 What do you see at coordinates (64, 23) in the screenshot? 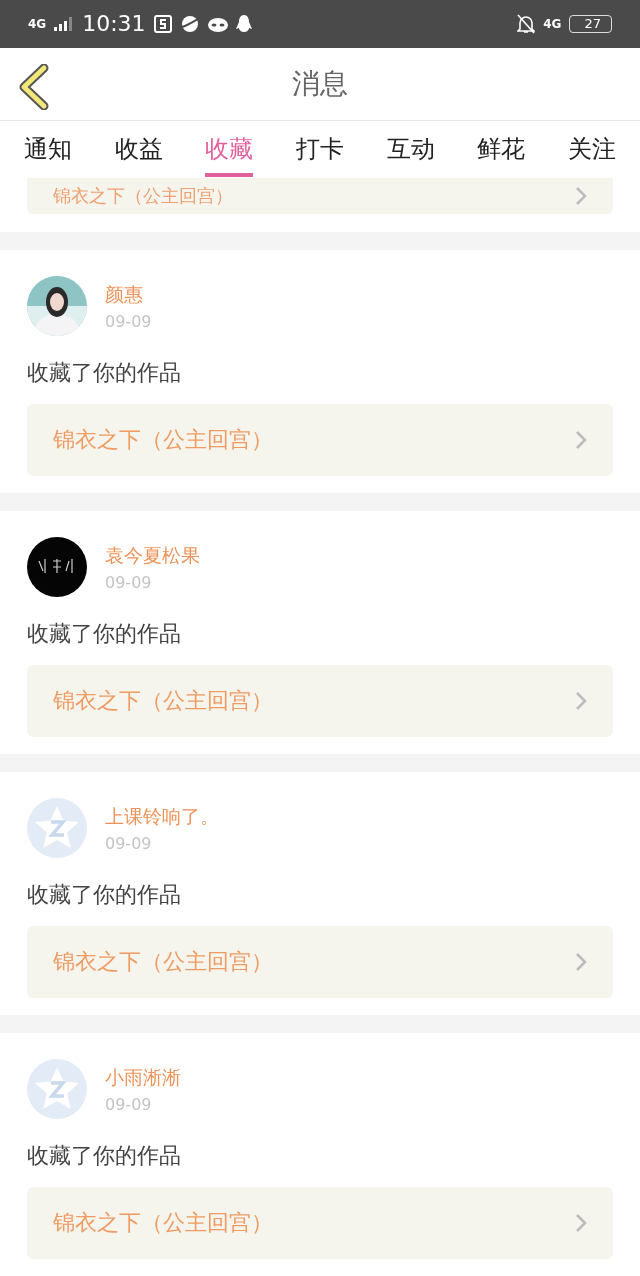
I see `signal-icon` at bounding box center [64, 23].